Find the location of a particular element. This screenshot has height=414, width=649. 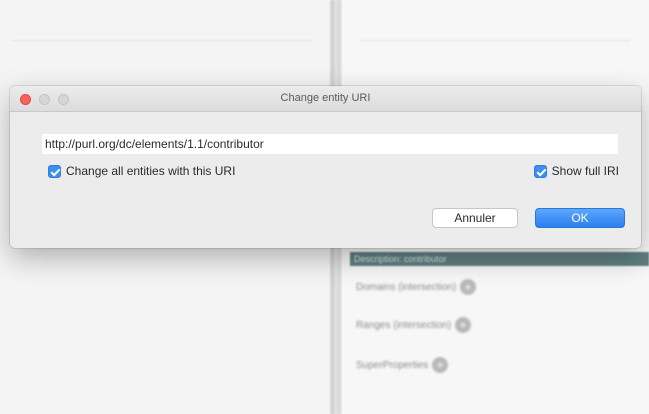

show-full-iri-checkbox is located at coordinates (540, 171).